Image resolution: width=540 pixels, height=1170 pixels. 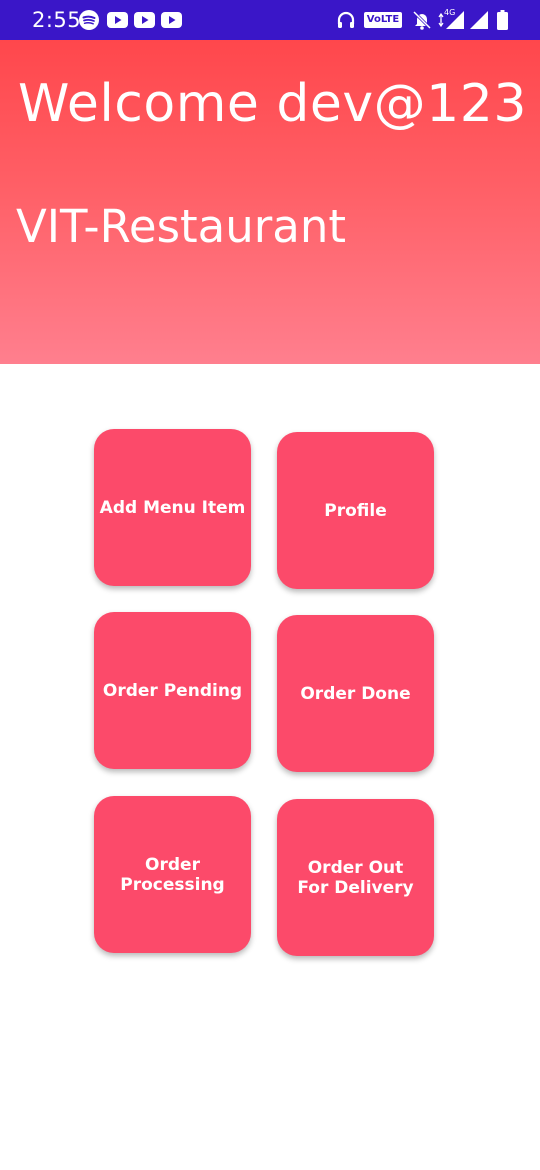 I want to click on order-processing-button: Order Processing, so click(x=172, y=874).